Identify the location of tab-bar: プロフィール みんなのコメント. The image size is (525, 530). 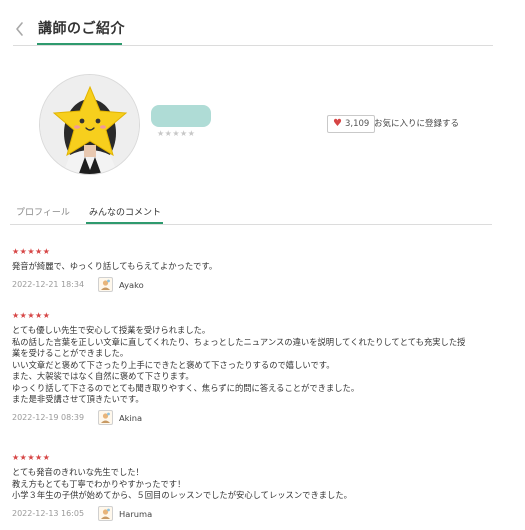
(262, 214).